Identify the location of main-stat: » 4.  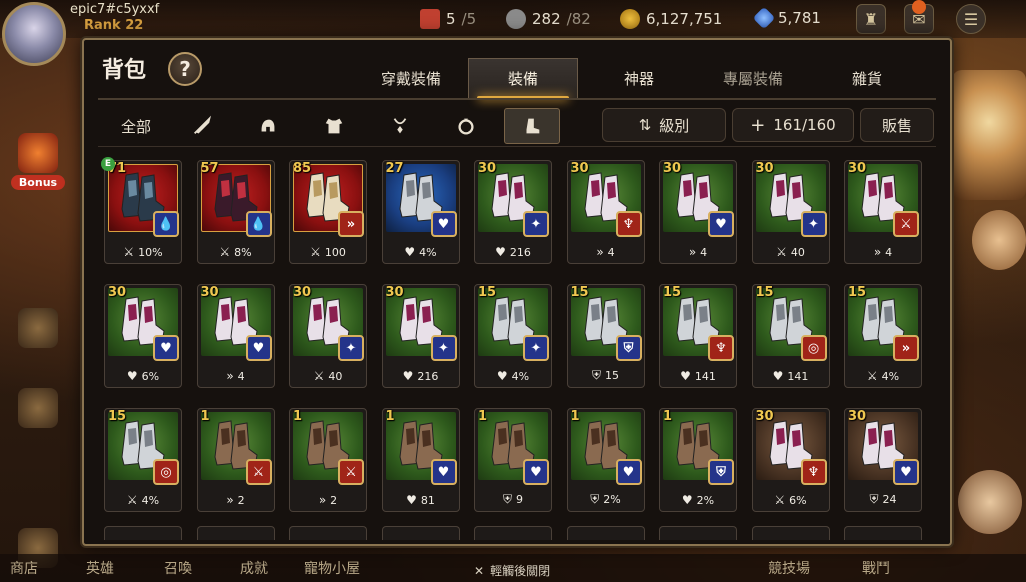
(883, 252).